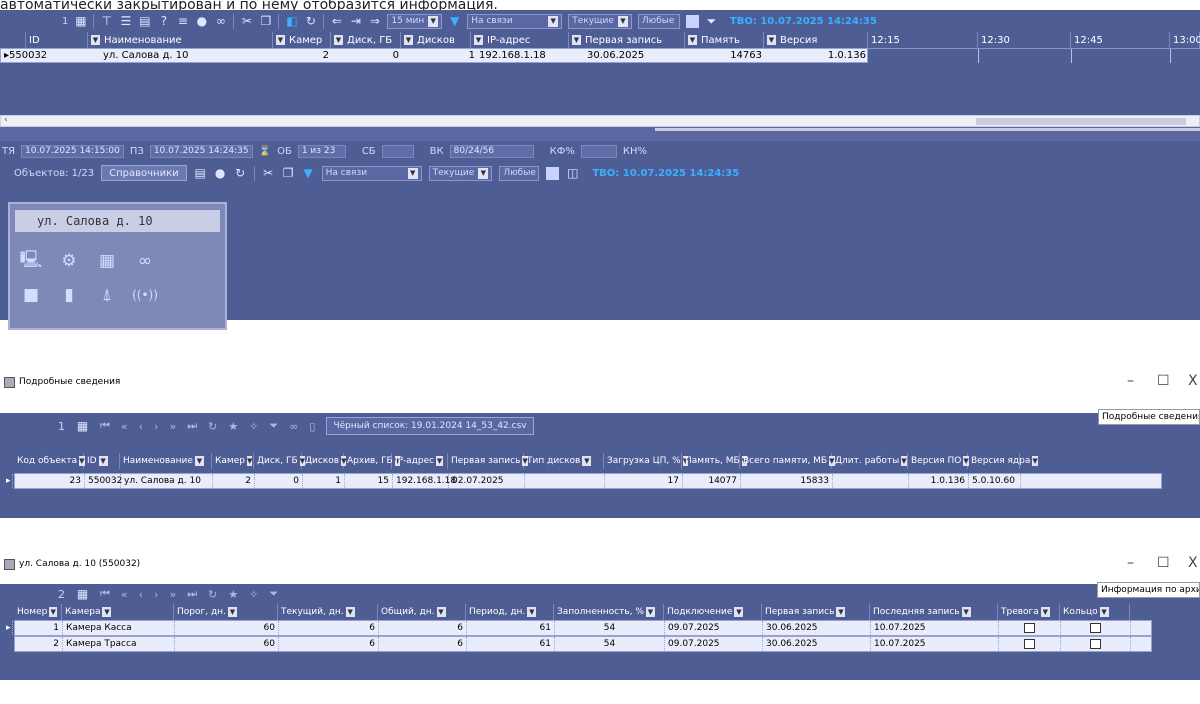 The image size is (1200, 704). What do you see at coordinates (31, 295) in the screenshot?
I see `camera-icon: ■` at bounding box center [31, 295].